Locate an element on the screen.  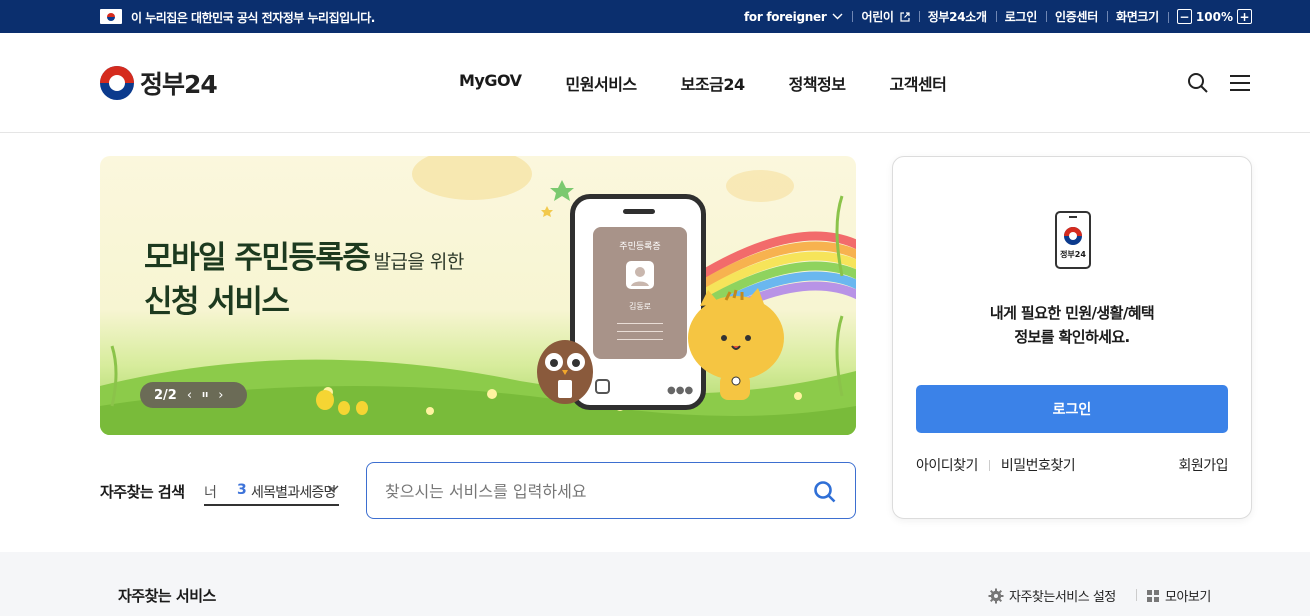
frequent-services-section: 자주찾는 서비스 자주찾는서비스 설정 모아보기 is located at coordinates (655, 584).